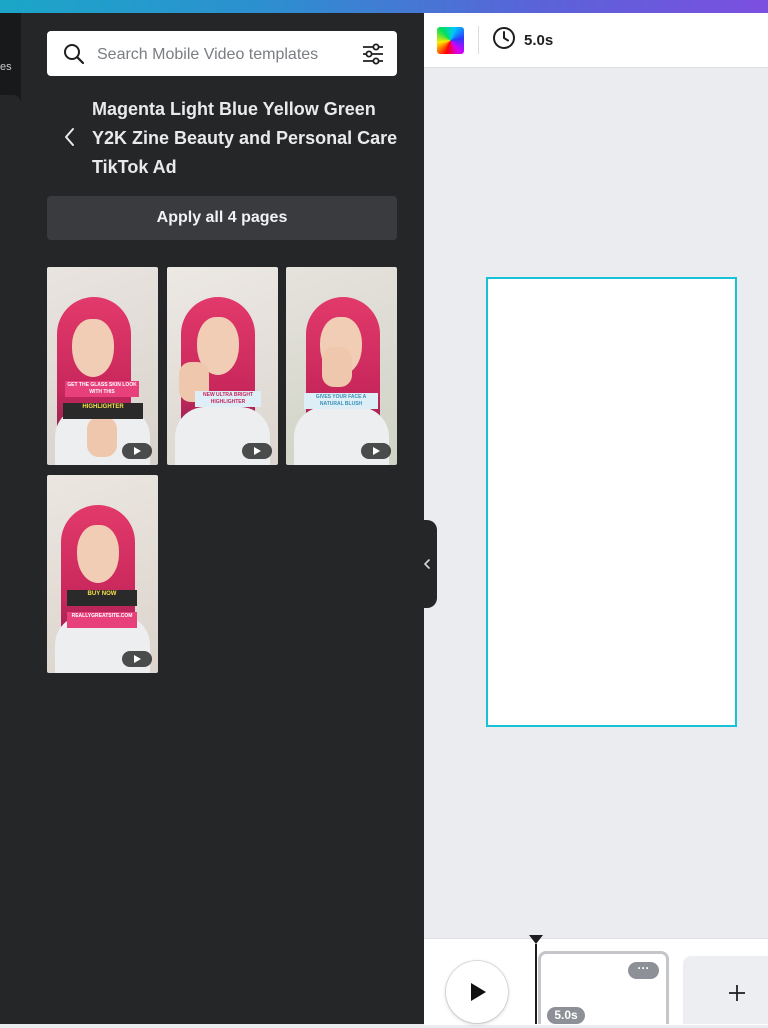 The image size is (768, 1028). I want to click on template-page-2: NEW ULTRA BRIGHT HIGHLIGHTER, so click(222, 366).